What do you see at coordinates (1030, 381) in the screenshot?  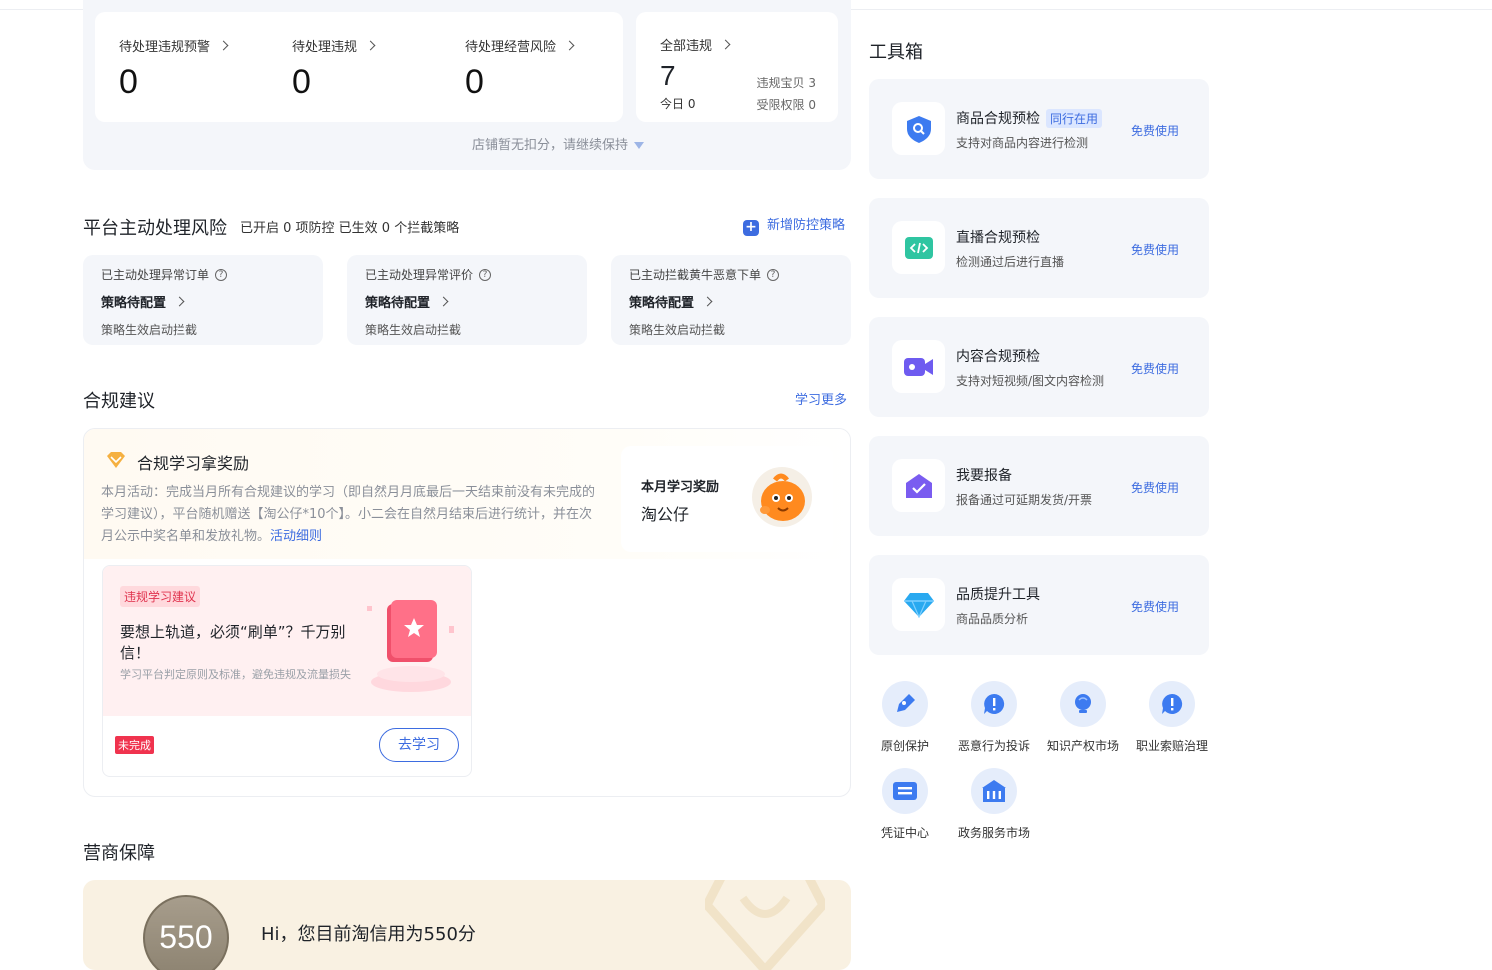 I see `tool-desc: 支持对短视频/图文内容检测` at bounding box center [1030, 381].